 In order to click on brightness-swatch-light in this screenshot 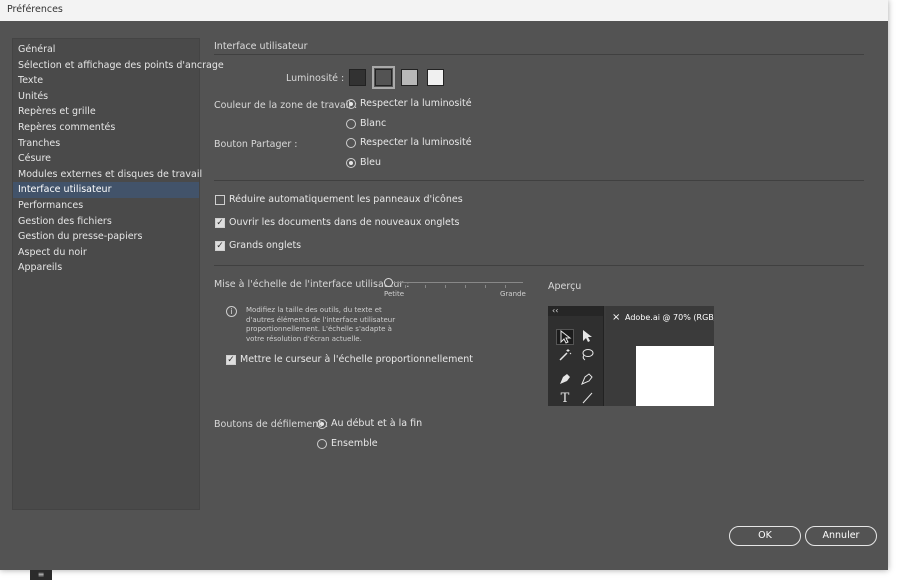, I will do `click(435, 77)`.